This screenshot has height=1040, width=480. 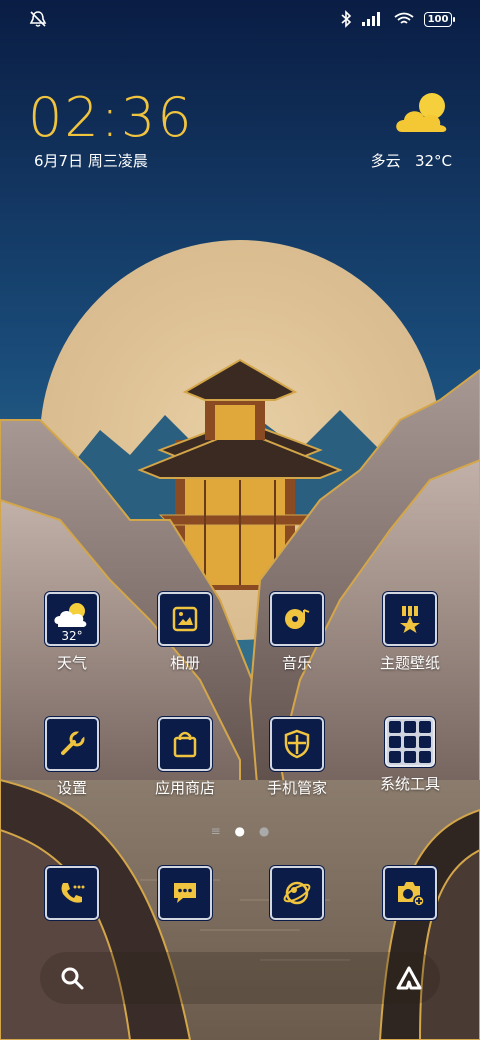 What do you see at coordinates (72, 978) in the screenshot?
I see `search-icon` at bounding box center [72, 978].